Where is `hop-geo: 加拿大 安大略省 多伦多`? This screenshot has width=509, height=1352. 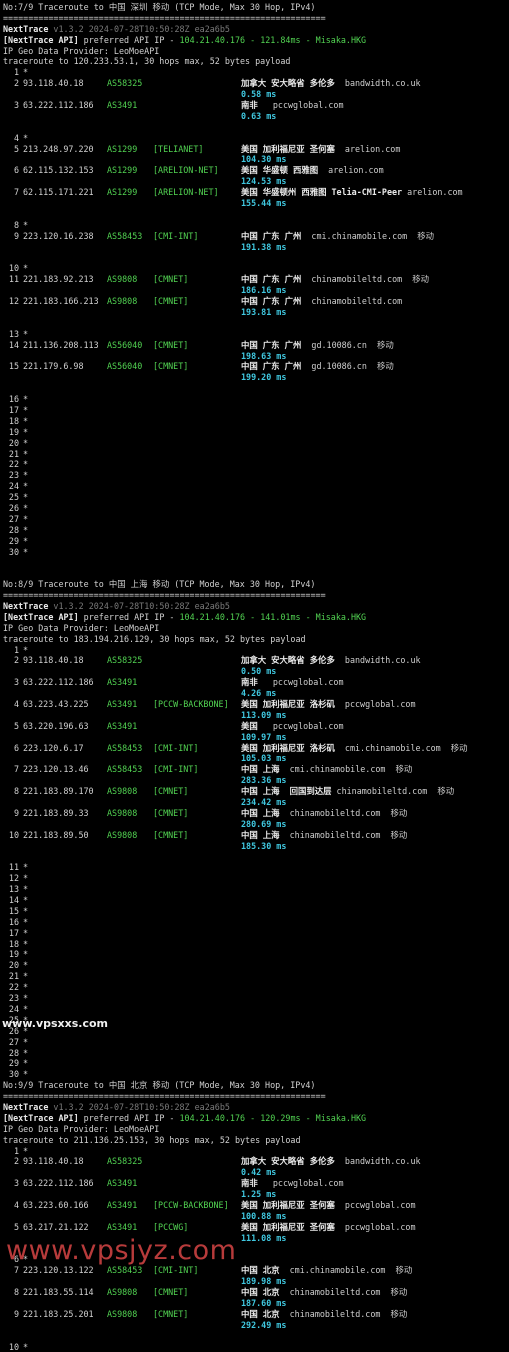
hop-geo: 加拿大 安大略省 多伦多 is located at coordinates (293, 1161).